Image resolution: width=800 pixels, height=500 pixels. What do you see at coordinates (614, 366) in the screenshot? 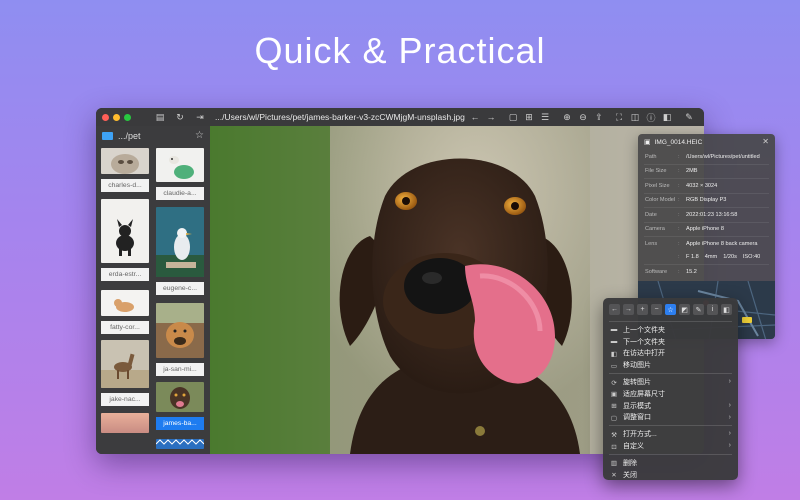
I see `move-icon: ▭` at bounding box center [614, 366].